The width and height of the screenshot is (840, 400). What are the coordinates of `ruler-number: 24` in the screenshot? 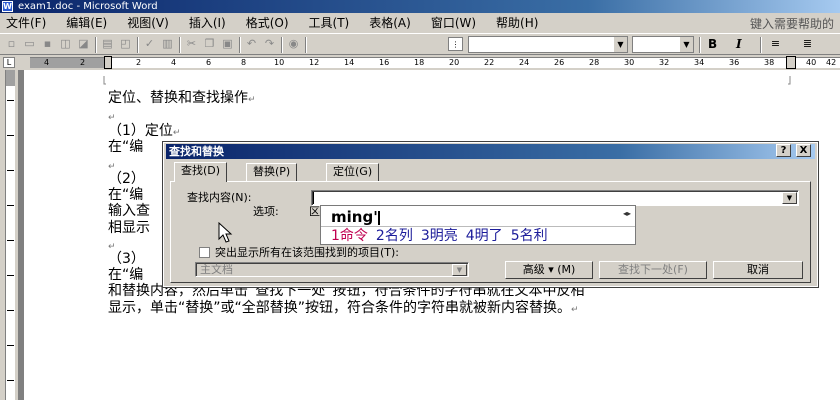 It's located at (524, 62).